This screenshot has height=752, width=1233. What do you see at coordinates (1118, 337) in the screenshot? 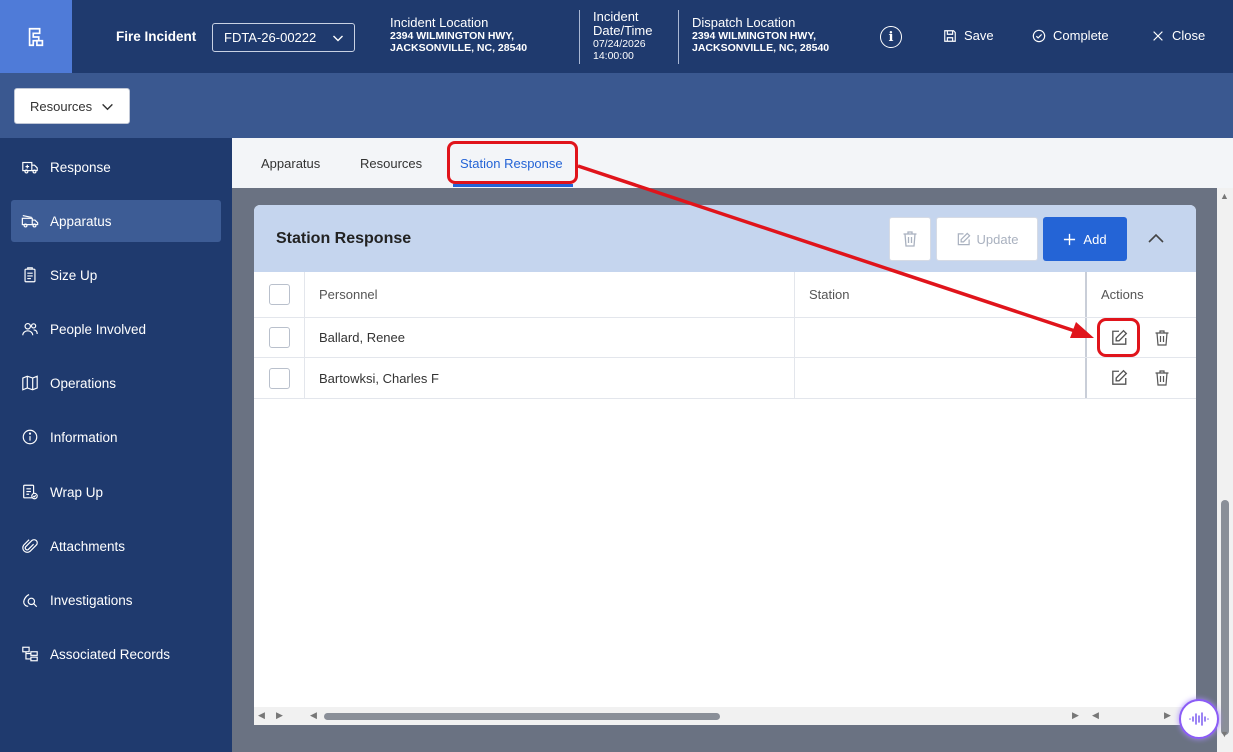
I see `annotation-highlight-edit` at bounding box center [1118, 337].